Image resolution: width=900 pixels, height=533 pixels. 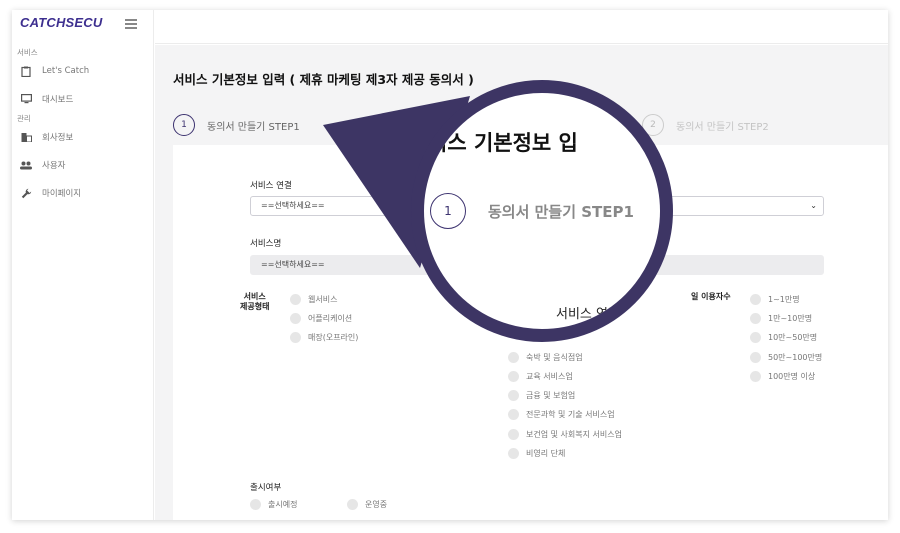 What do you see at coordinates (792, 376) in the screenshot?
I see `radio-label: 100만명 이상` at bounding box center [792, 376].